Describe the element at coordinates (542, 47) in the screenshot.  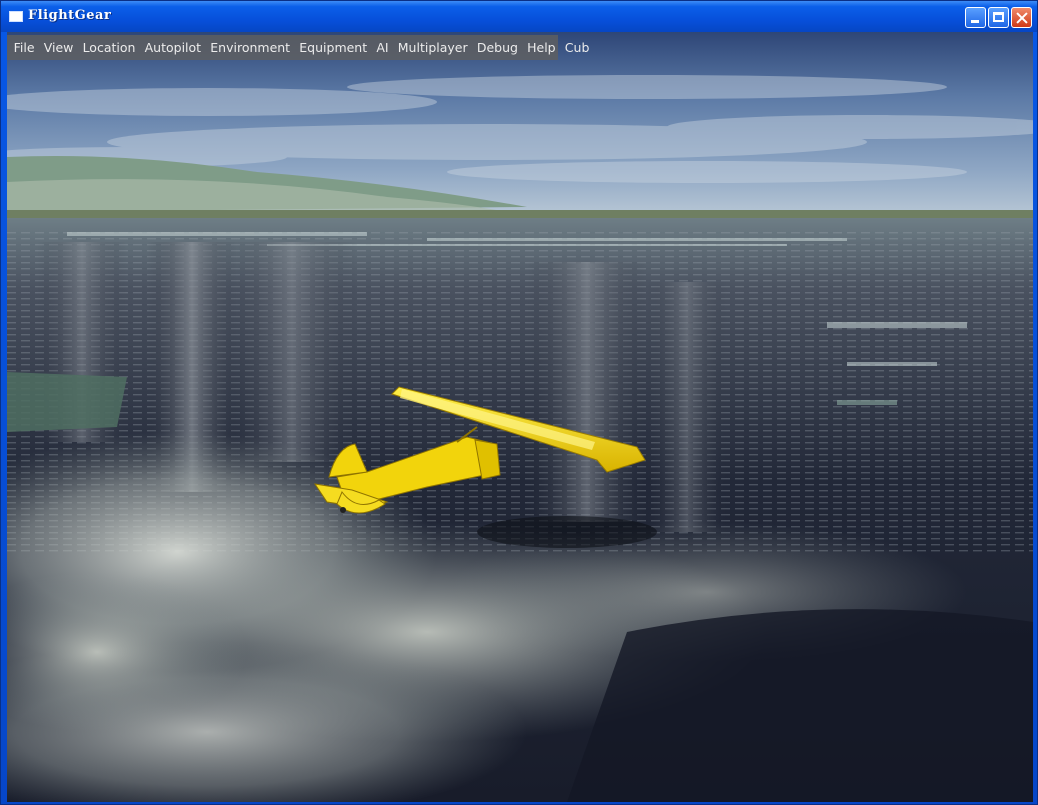
I see `menu-help: Help` at that location.